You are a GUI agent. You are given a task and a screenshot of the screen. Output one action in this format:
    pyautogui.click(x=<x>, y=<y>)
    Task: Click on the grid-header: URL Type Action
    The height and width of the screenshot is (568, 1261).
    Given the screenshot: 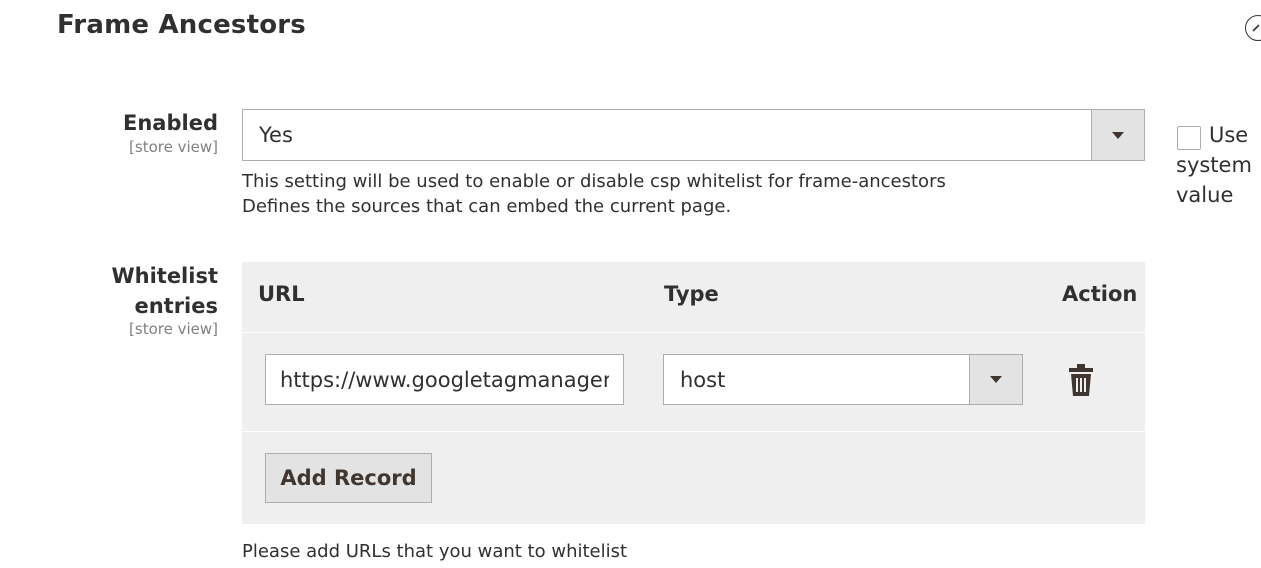 What is the action you would take?
    pyautogui.click(x=693, y=297)
    